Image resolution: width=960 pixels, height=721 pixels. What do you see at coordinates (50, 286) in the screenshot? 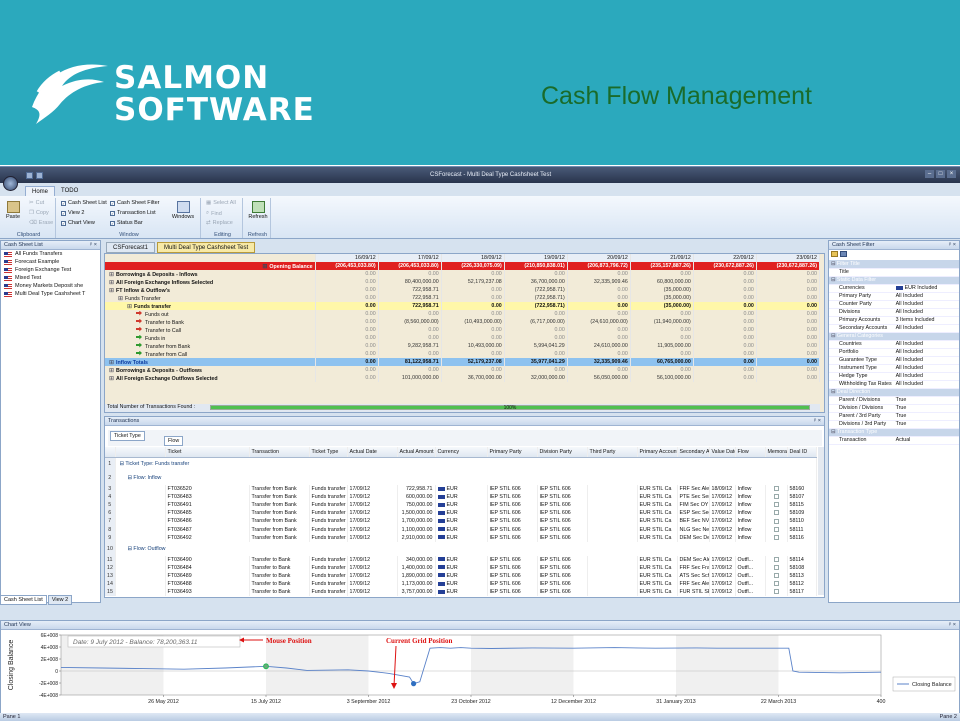
I see `list-item: Money Markets Deposit she` at bounding box center [50, 286].